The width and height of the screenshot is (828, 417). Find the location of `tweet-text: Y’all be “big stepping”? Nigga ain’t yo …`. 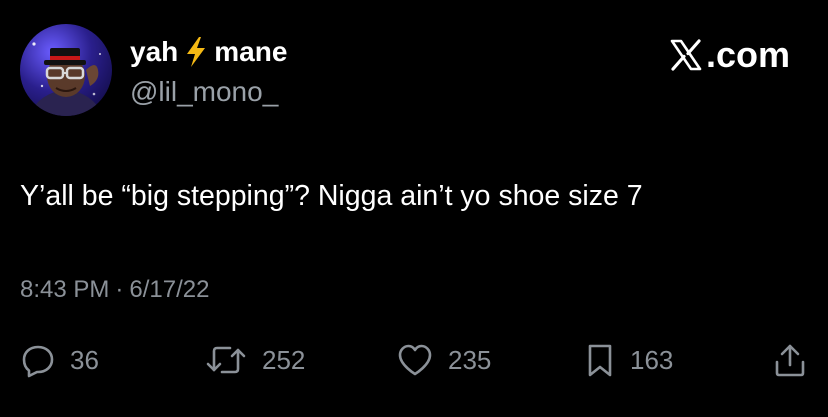

tweet-text: Y’all be “big stepping”? Nigga ain’t yo … is located at coordinates (331, 196).